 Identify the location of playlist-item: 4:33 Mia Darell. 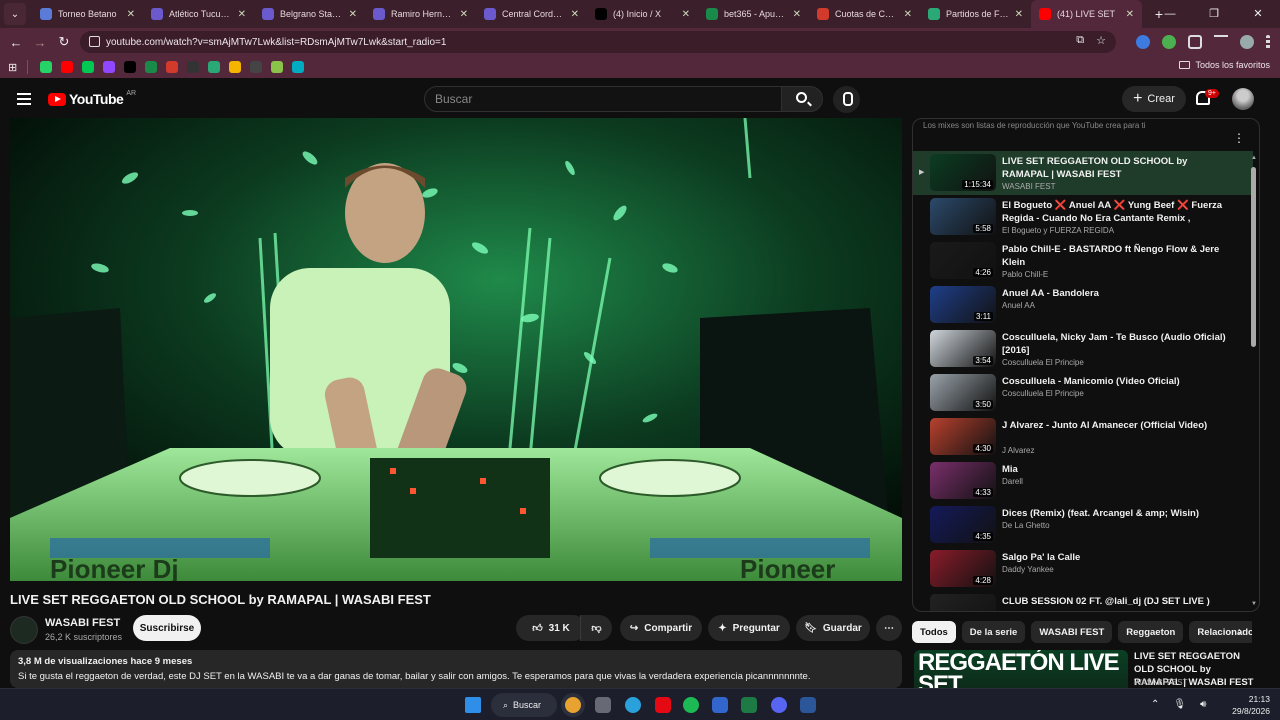
(1083, 481).